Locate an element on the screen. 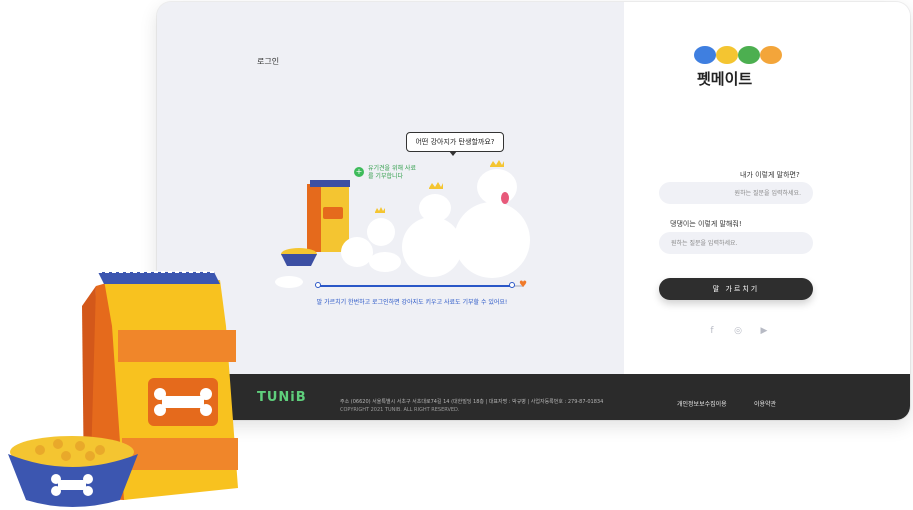  privacy-link: 개인정보보수집이용 is located at coordinates (702, 403).